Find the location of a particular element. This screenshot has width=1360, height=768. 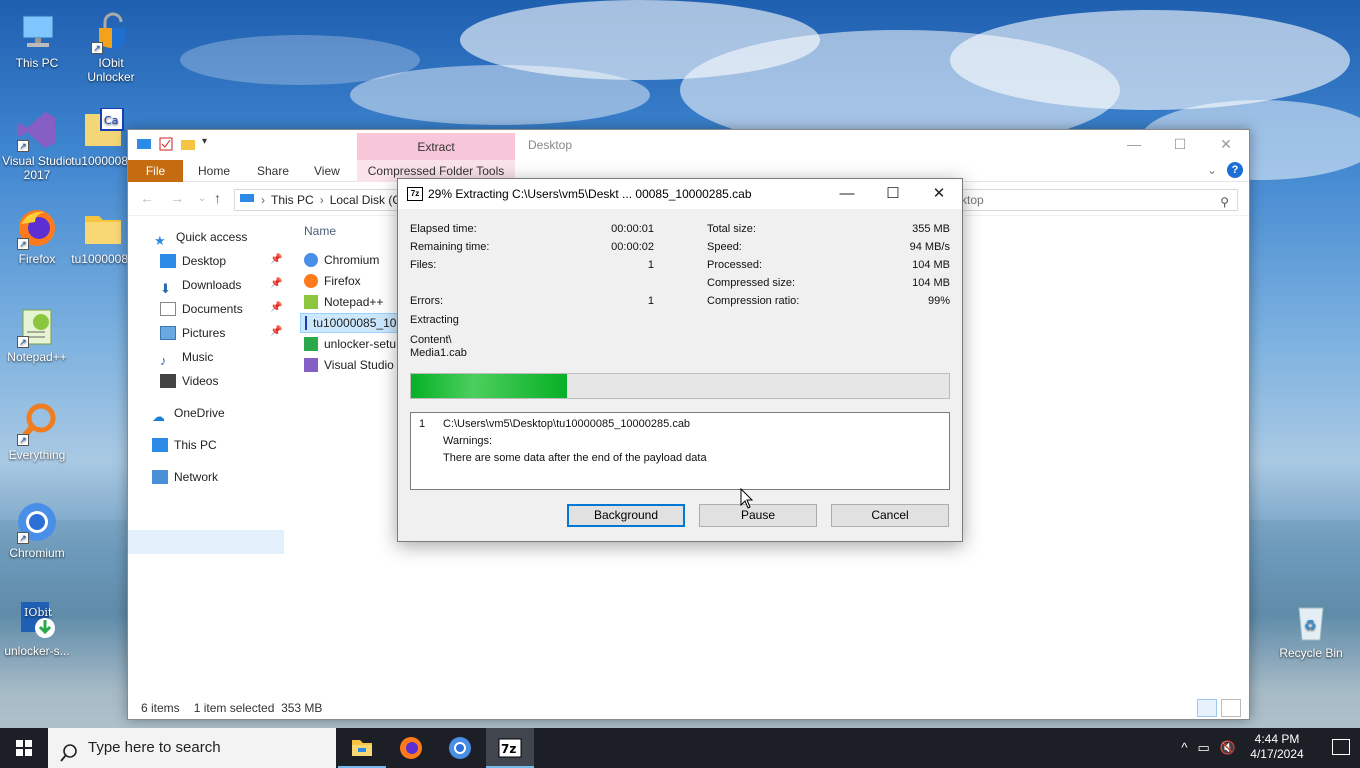

customize-toolbar-icon: ▾ is located at coordinates (210, 144).